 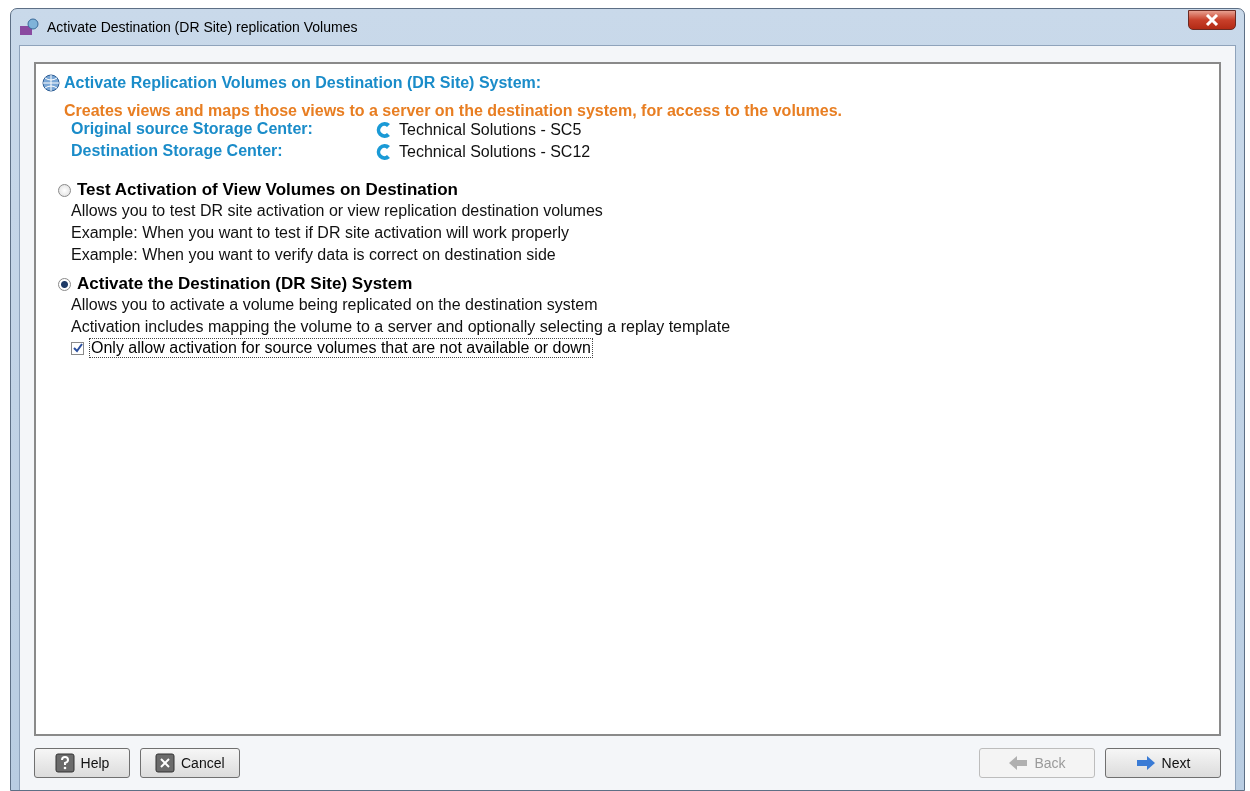 What do you see at coordinates (1018, 763) in the screenshot?
I see `left-arrow-icon` at bounding box center [1018, 763].